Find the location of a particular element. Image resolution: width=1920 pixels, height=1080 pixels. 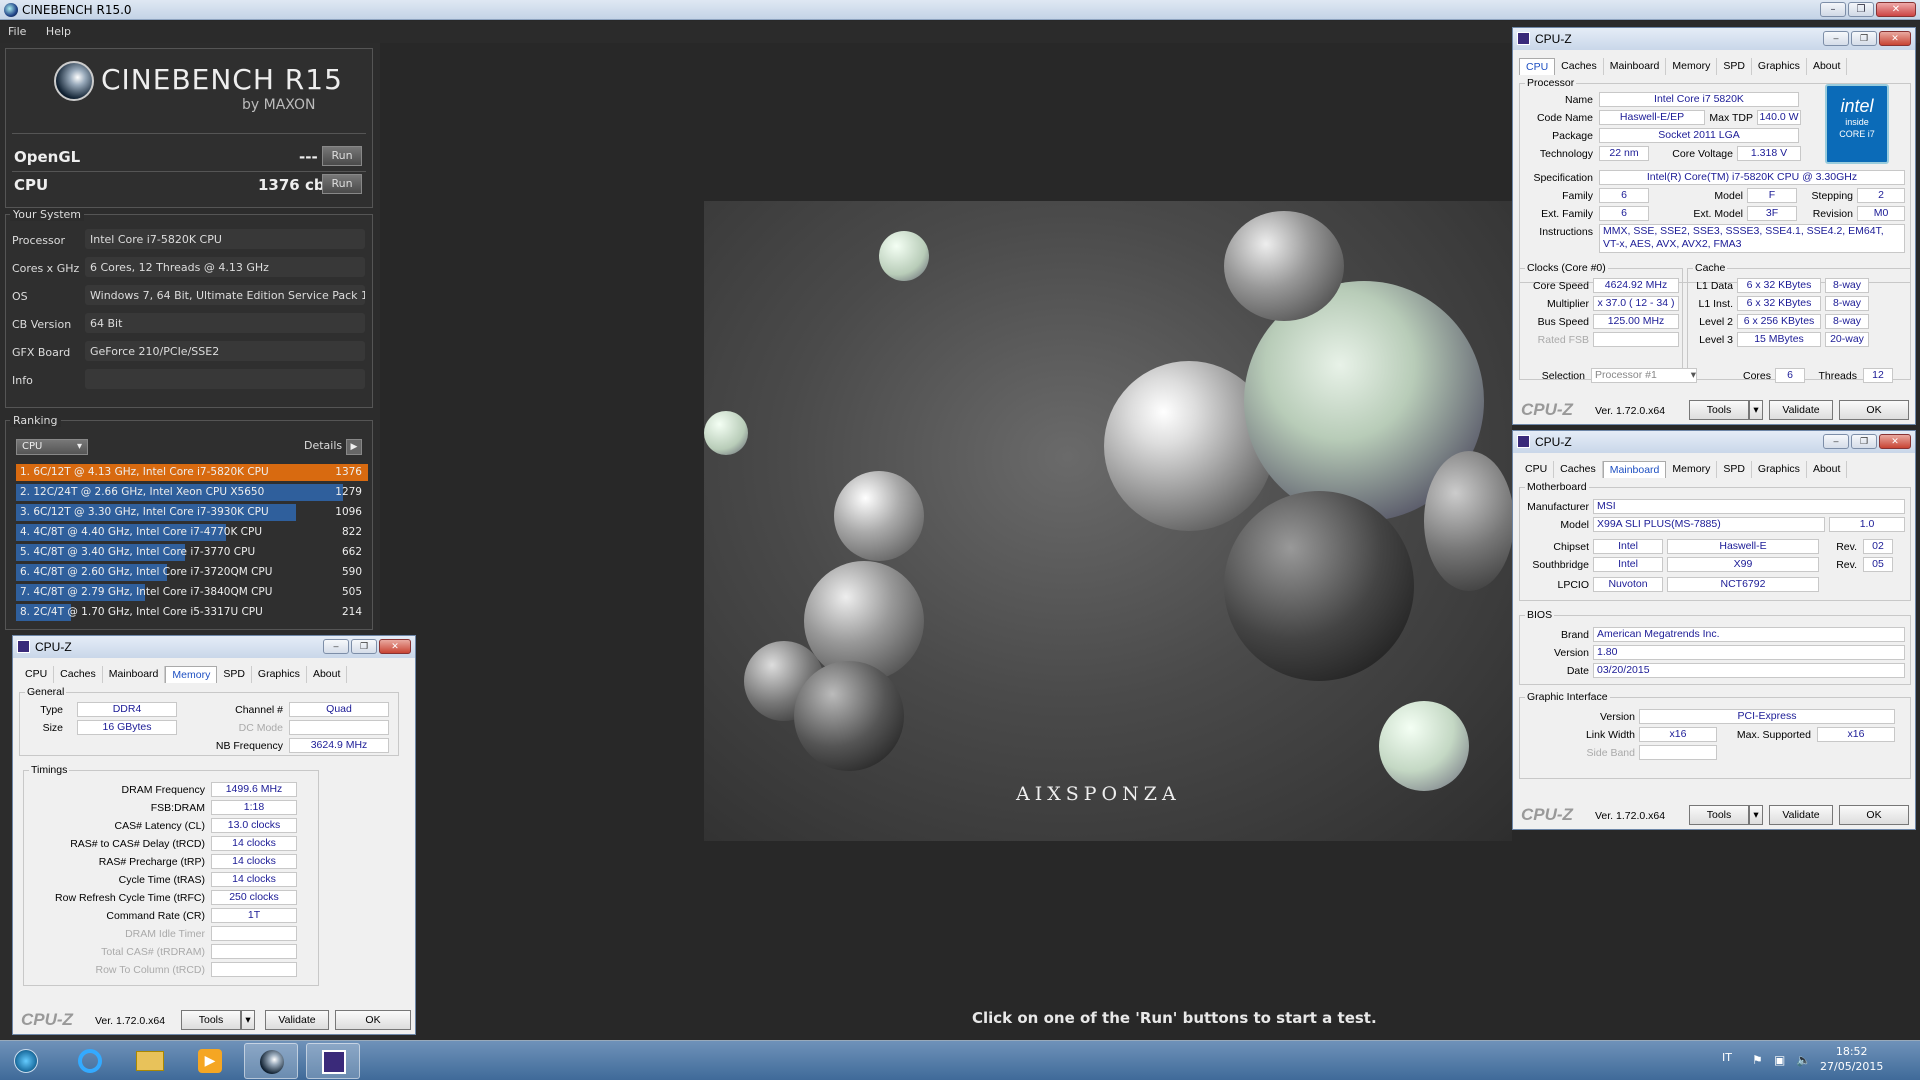

chipset-field: Haswell-E is located at coordinates (1743, 546).